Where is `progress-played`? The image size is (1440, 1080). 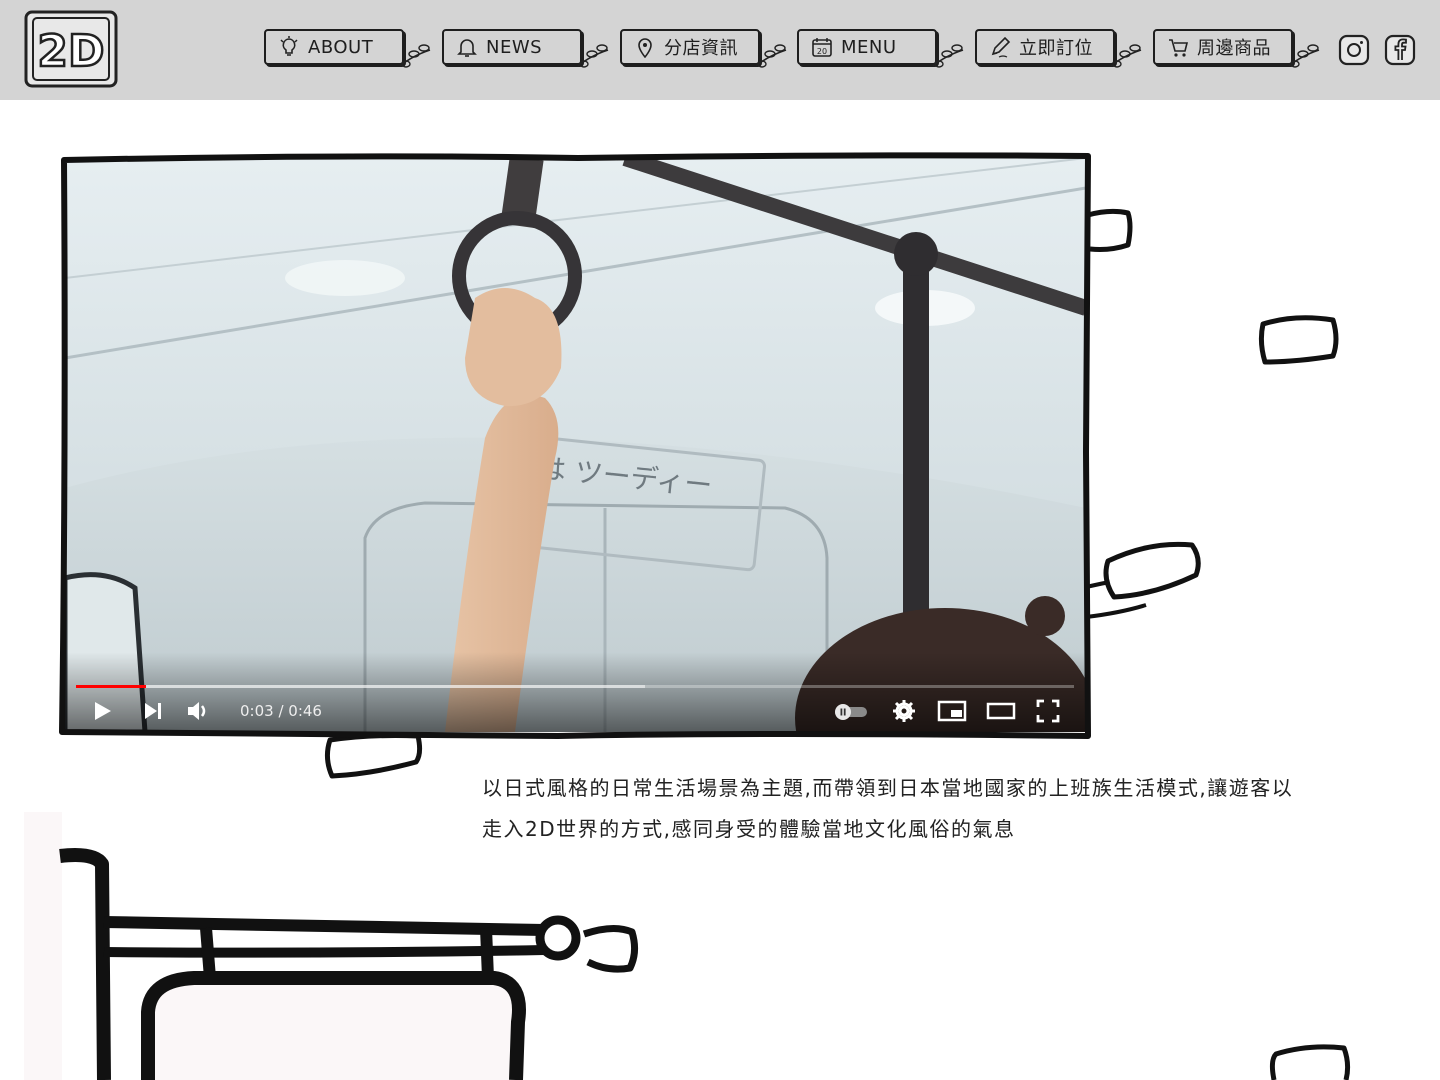
progress-played is located at coordinates (111, 686).